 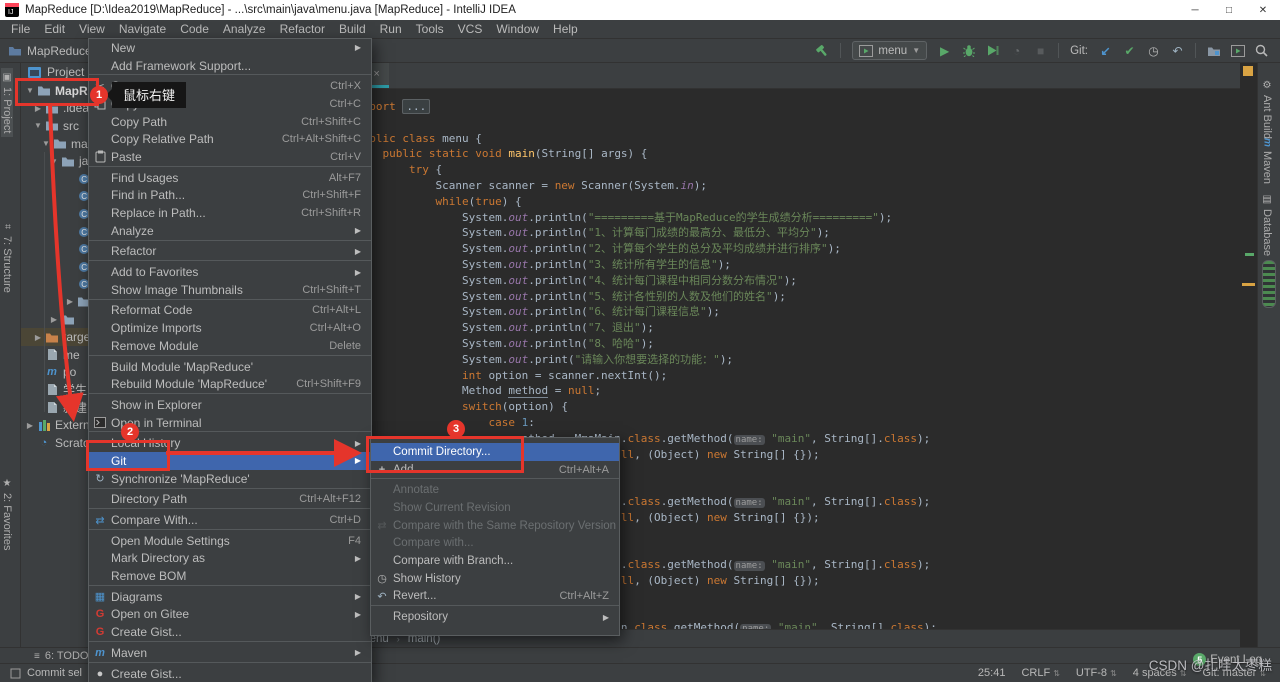 I want to click on line-separator-widget: CRLF ⇅, so click(x=1040, y=673).